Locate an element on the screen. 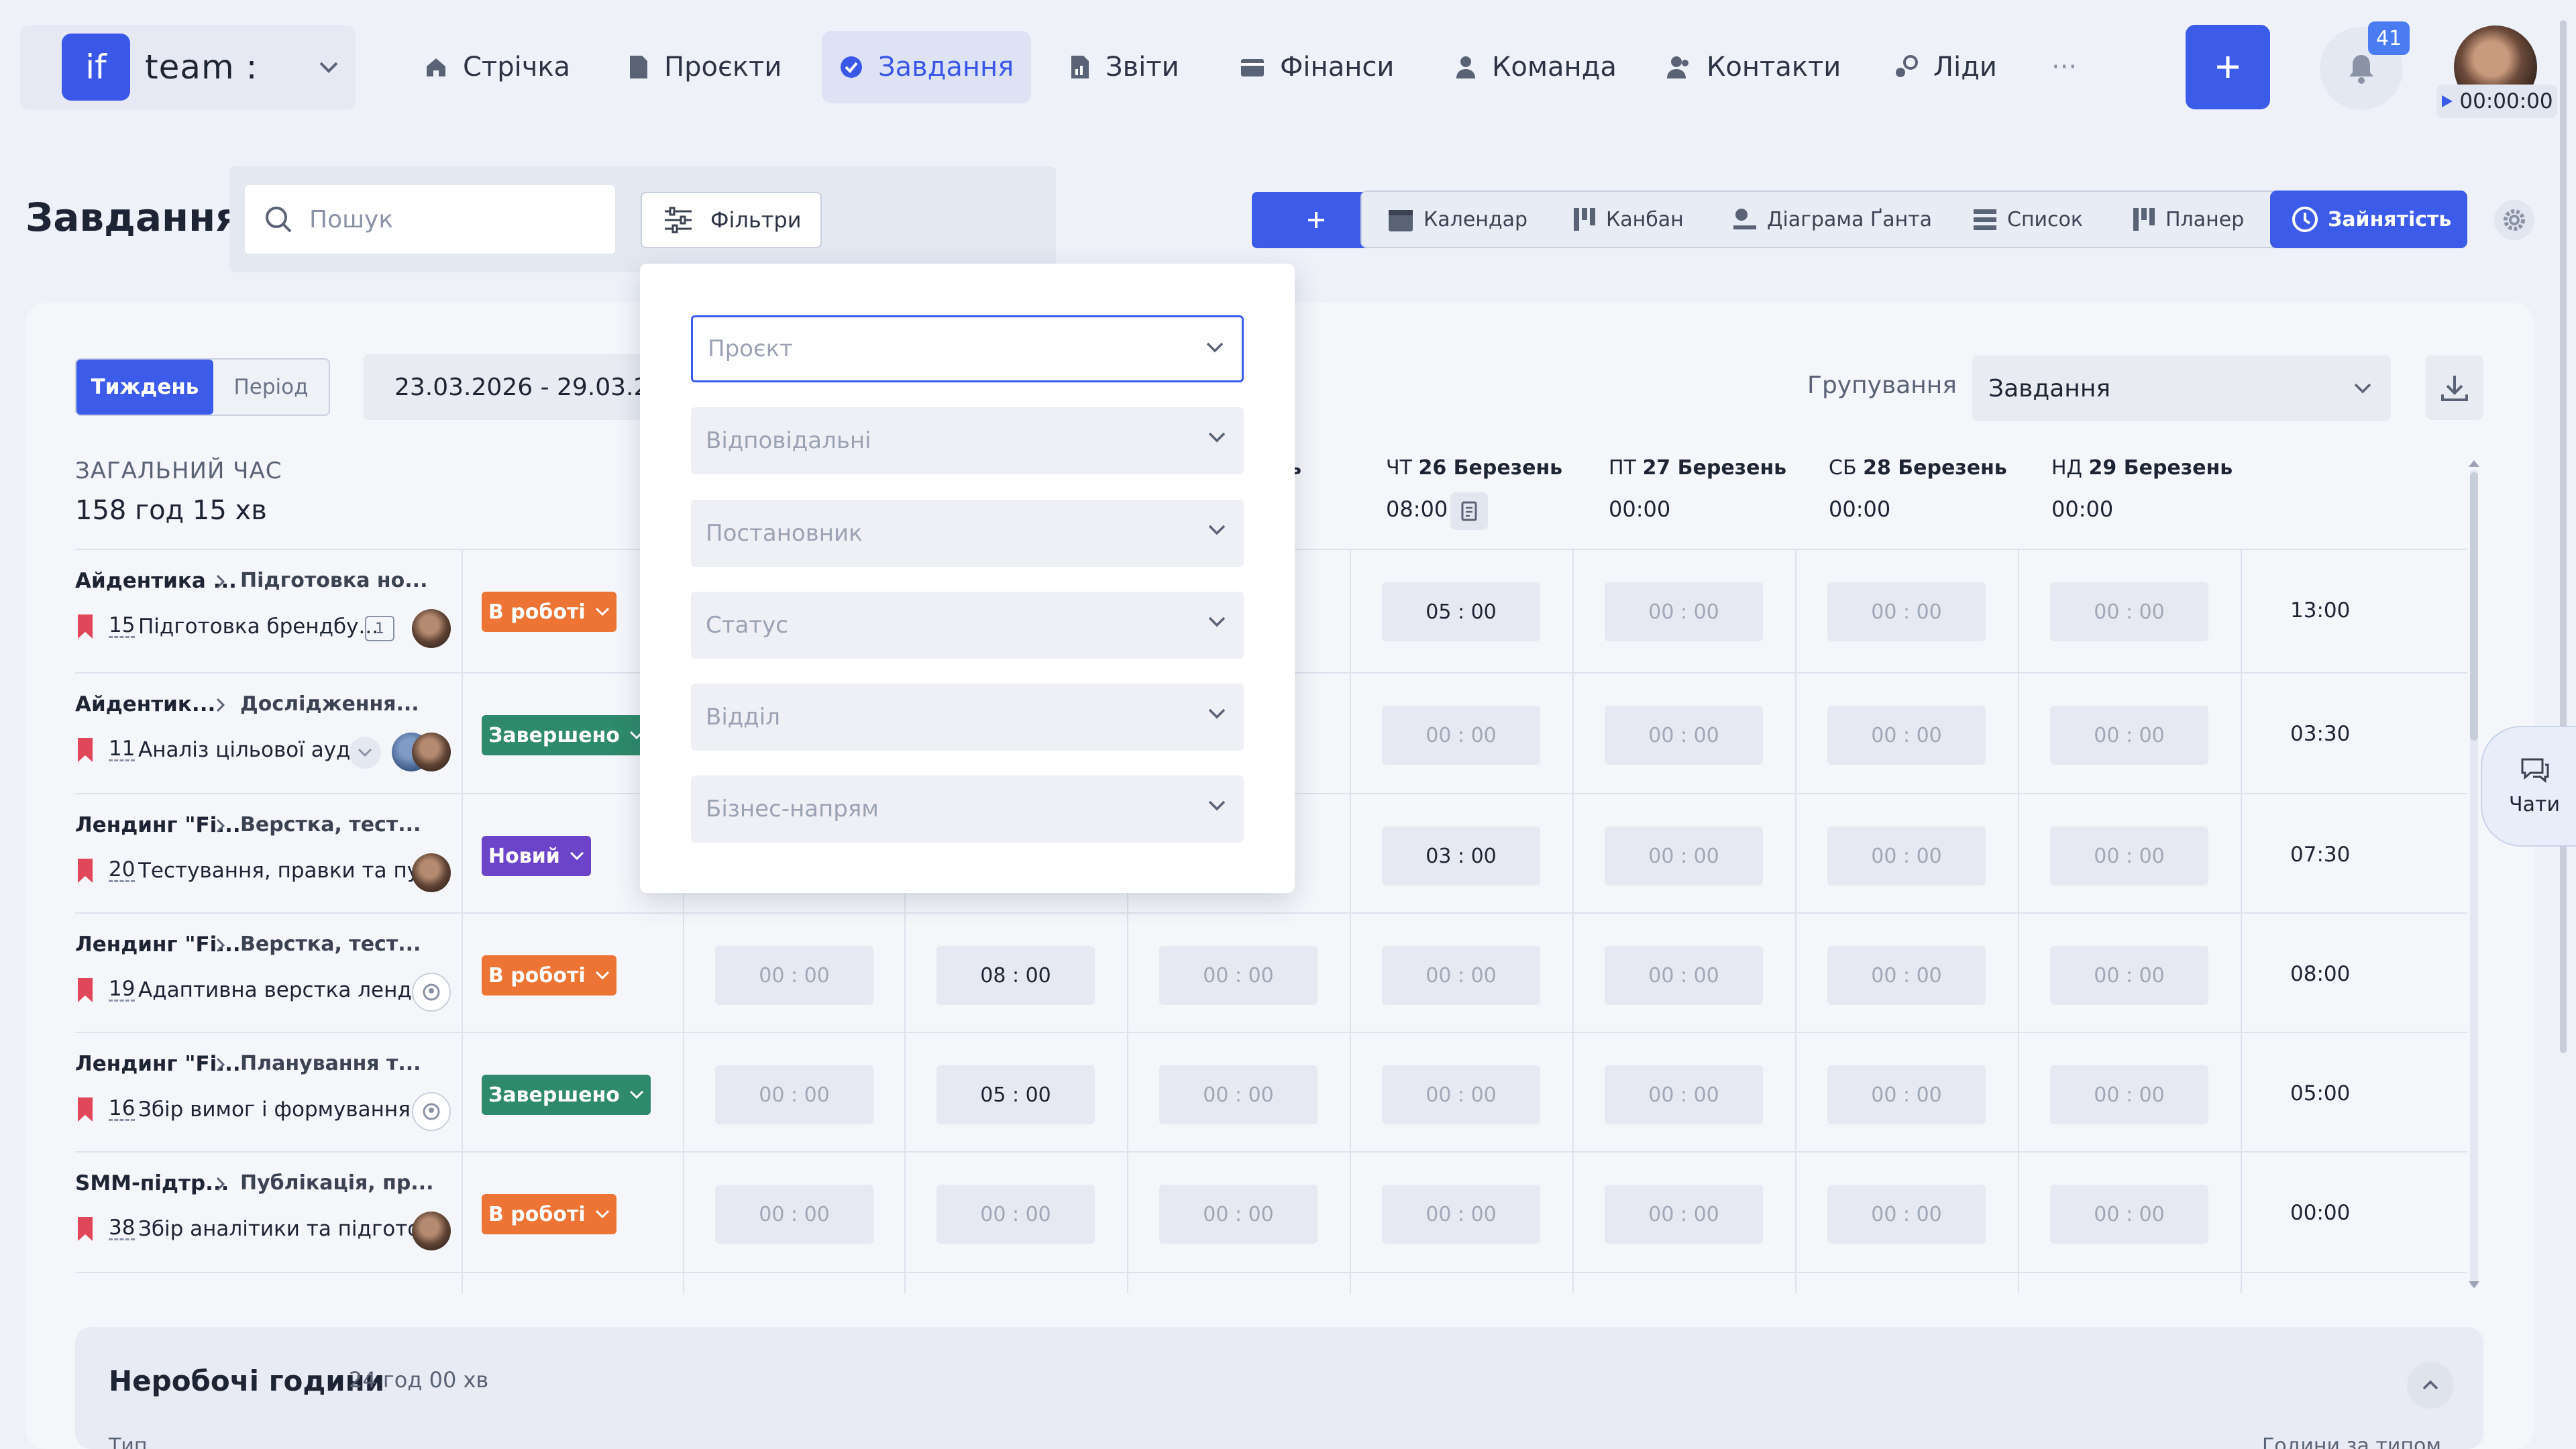  task-number: 11 is located at coordinates (122, 749).